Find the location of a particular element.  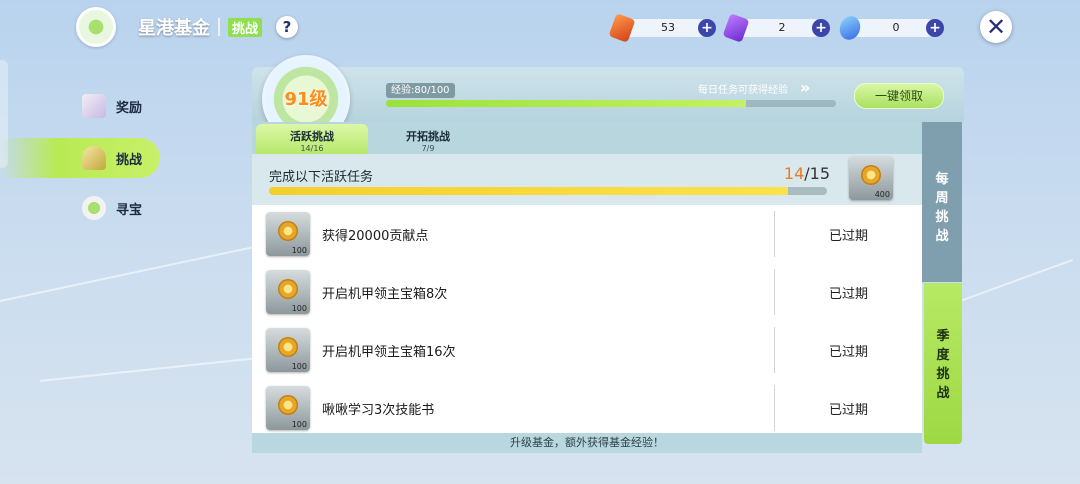

summary-count: 14/15 is located at coordinates (803, 173).